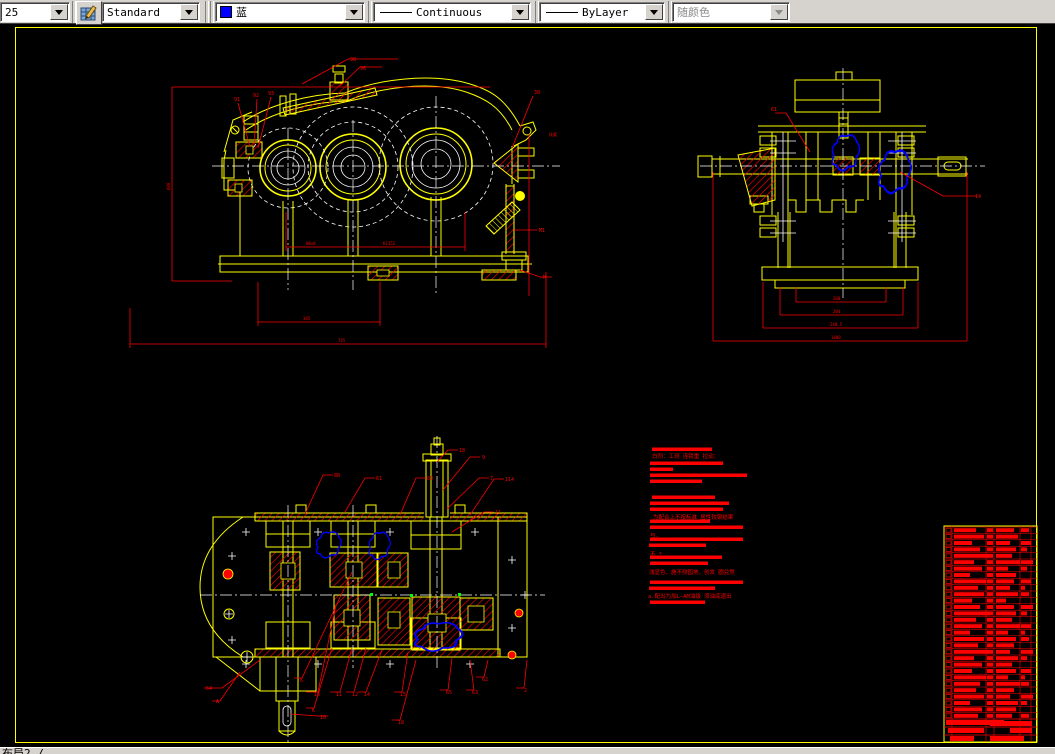 This screenshot has width=1055, height=754. What do you see at coordinates (692, 572) in the screenshot?
I see `svg-text: 浅显色、施不侧园地，创发 圆兑然` at bounding box center [692, 572].